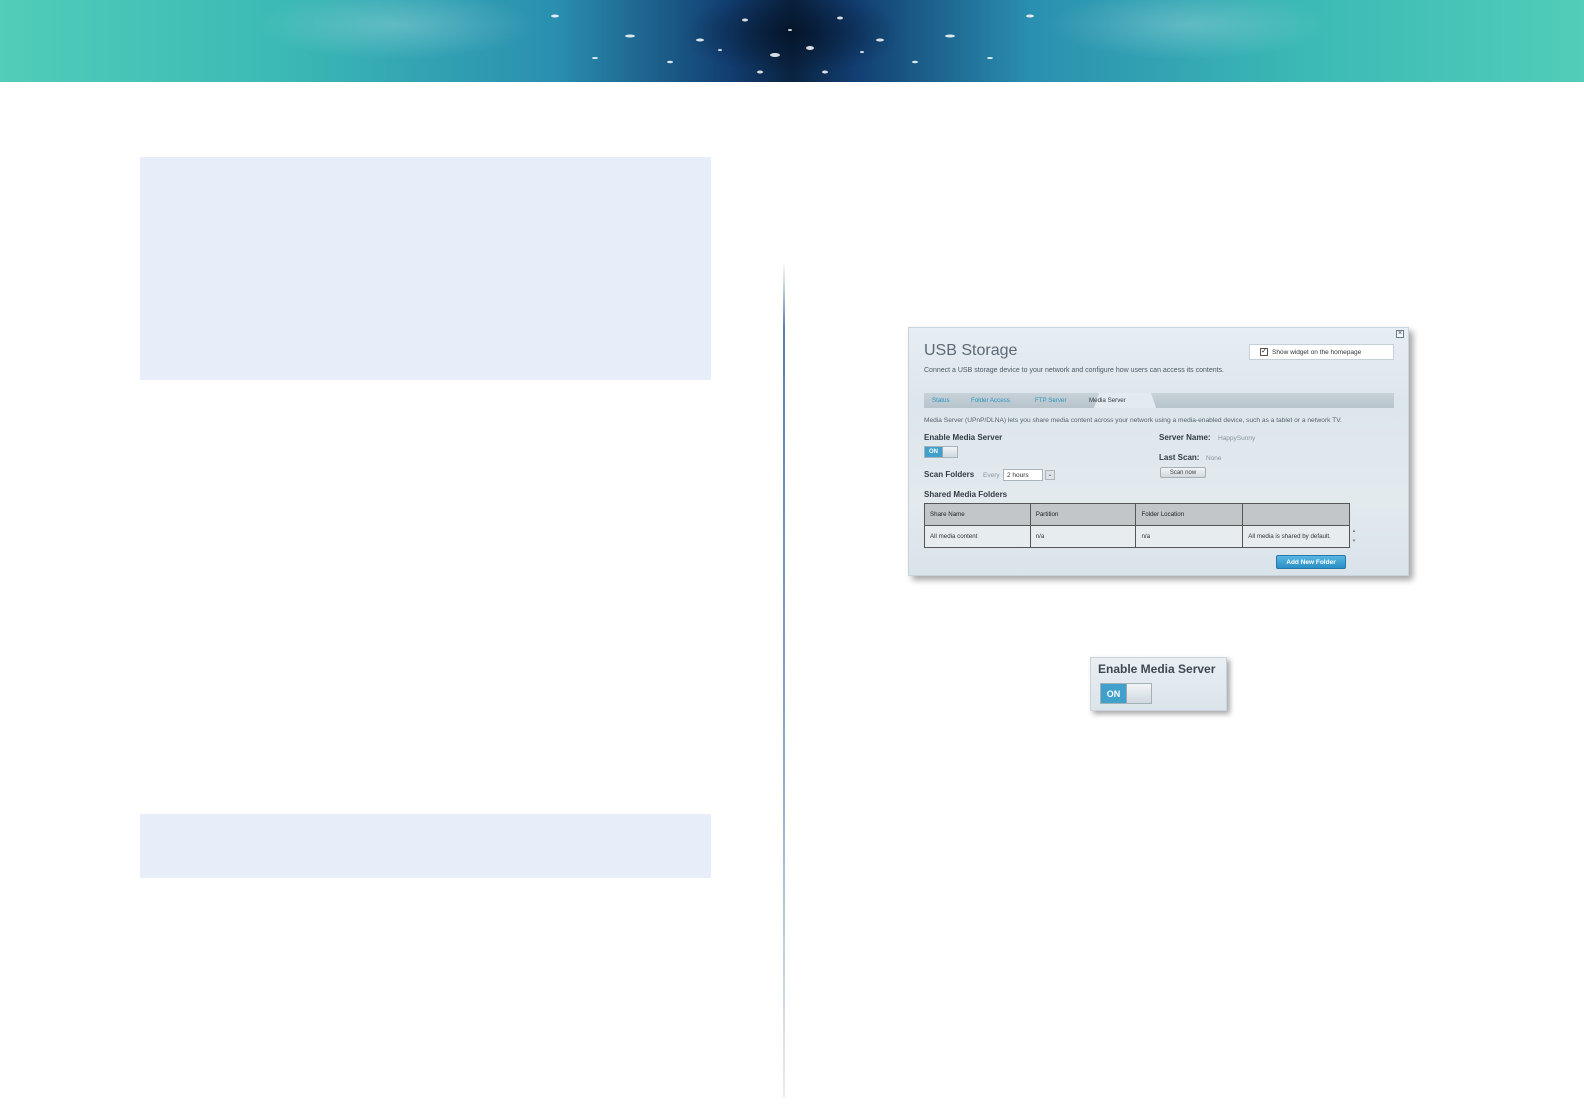  What do you see at coordinates (1051, 400) in the screenshot?
I see `tab-ftp-server: FTP Server` at bounding box center [1051, 400].